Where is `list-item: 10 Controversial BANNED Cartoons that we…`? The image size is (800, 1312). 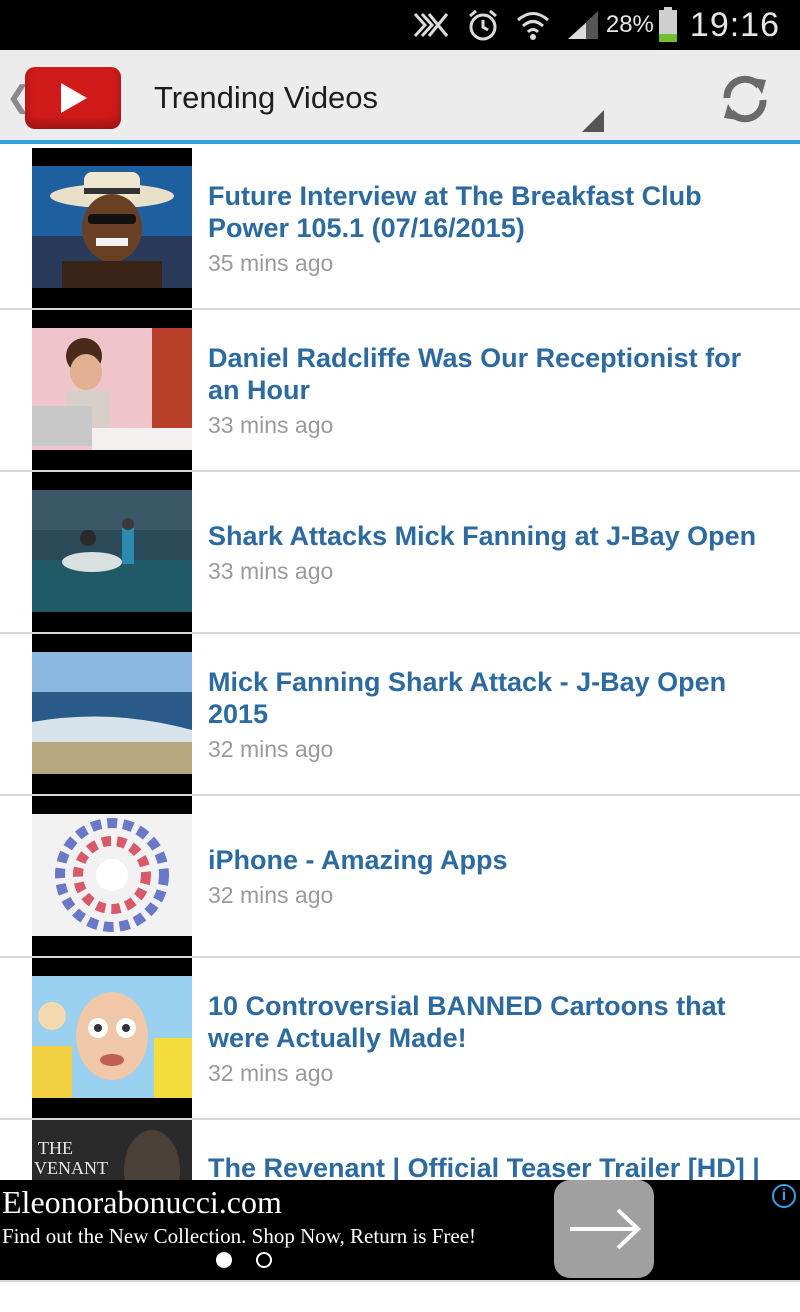 list-item: 10 Controversial BANNED Cartoons that we… is located at coordinates (400, 1039).